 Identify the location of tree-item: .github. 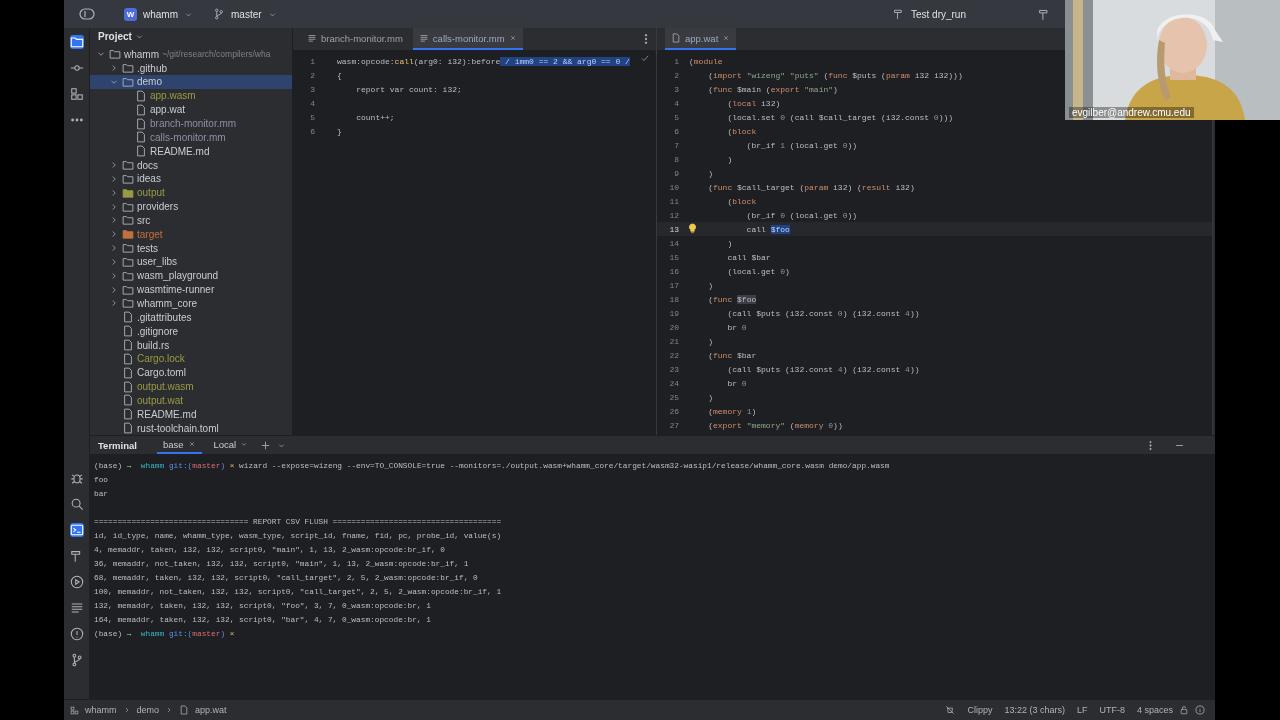
(191, 68).